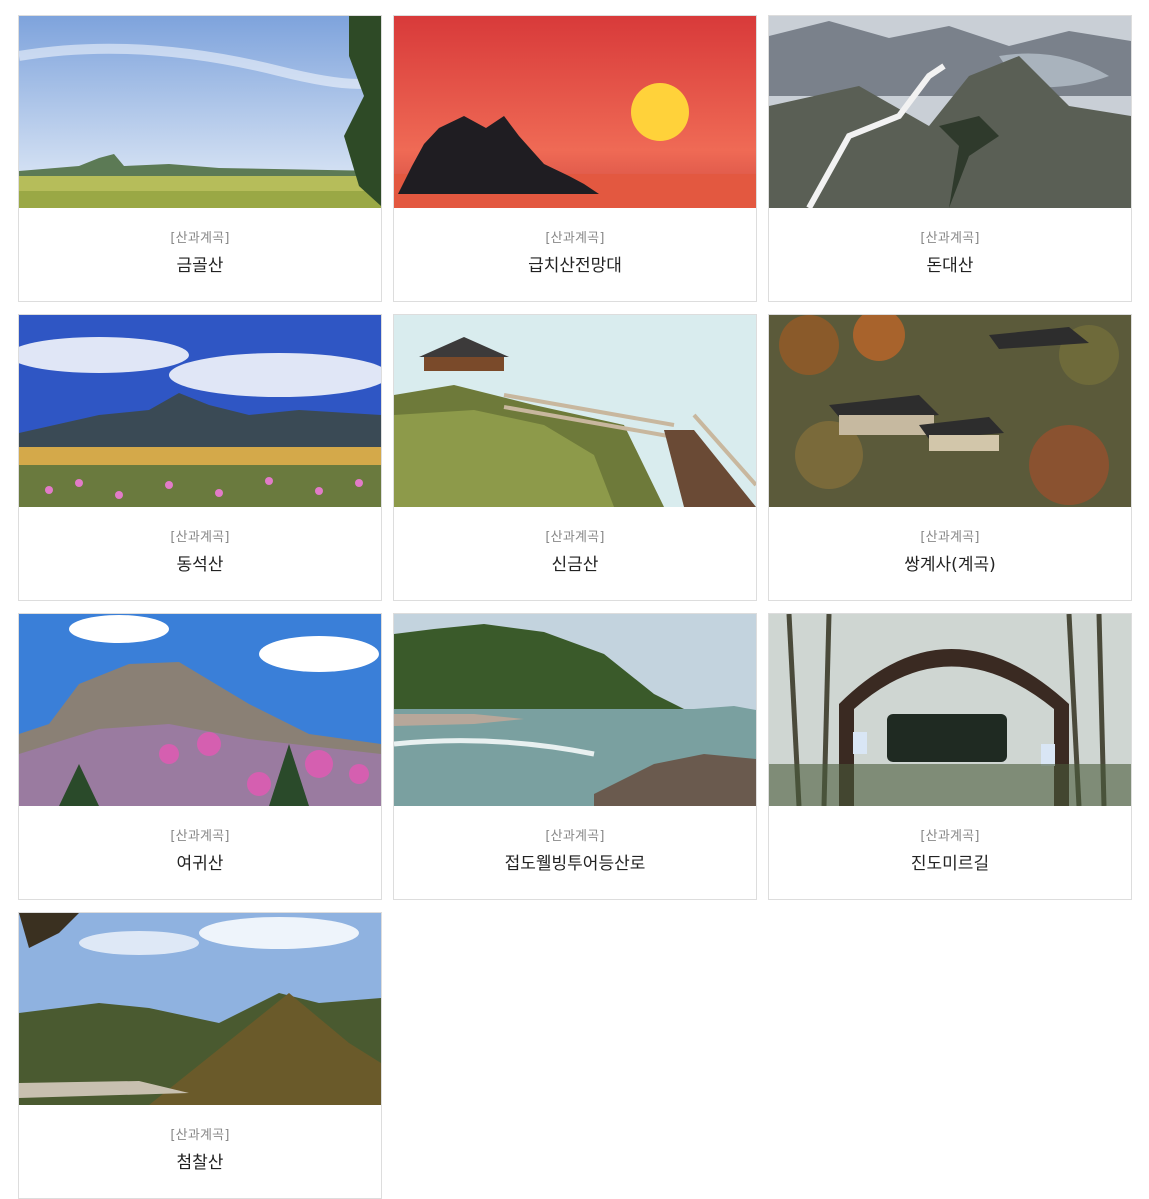 The height and width of the screenshot is (1199, 1149). I want to click on place-card: [산과계곡] 동석산, so click(200, 457).